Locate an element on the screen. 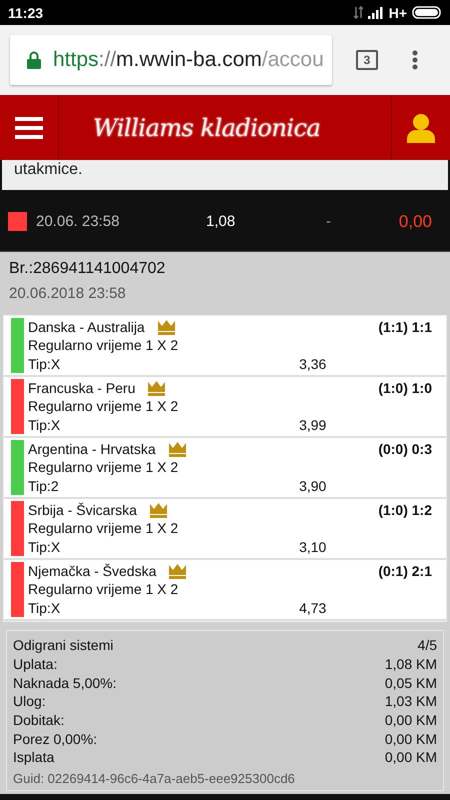 This screenshot has width=450, height=800. lock-icon is located at coordinates (34, 60).